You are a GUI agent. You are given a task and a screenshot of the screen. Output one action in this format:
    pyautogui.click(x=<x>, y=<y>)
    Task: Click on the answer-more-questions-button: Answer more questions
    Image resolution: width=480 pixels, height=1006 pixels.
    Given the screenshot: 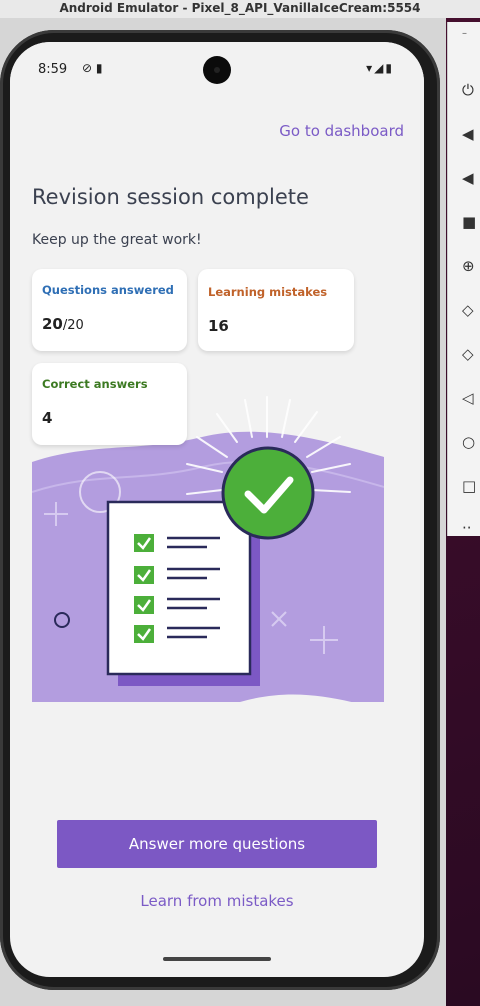 What is the action you would take?
    pyautogui.click(x=217, y=844)
    